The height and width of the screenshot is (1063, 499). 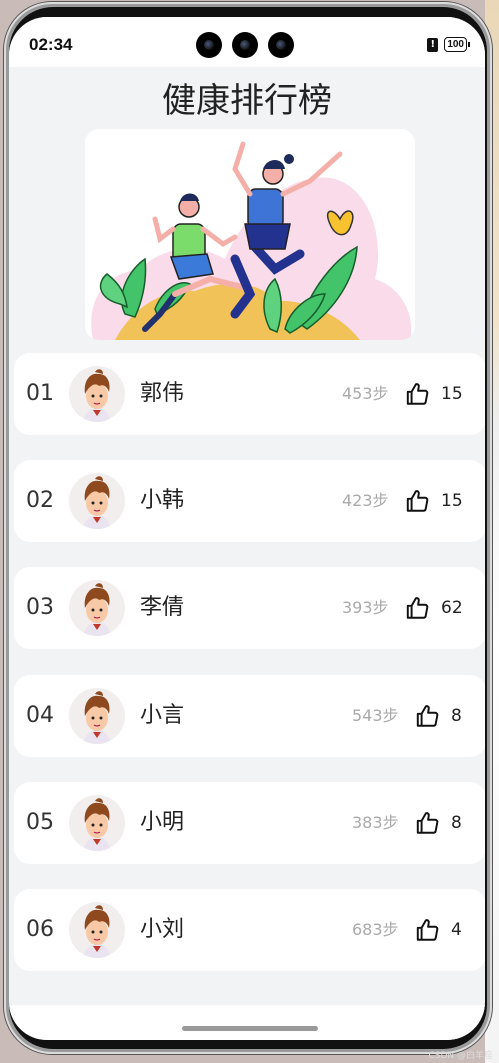 I want to click on camera-cutout, so click(x=245, y=45).